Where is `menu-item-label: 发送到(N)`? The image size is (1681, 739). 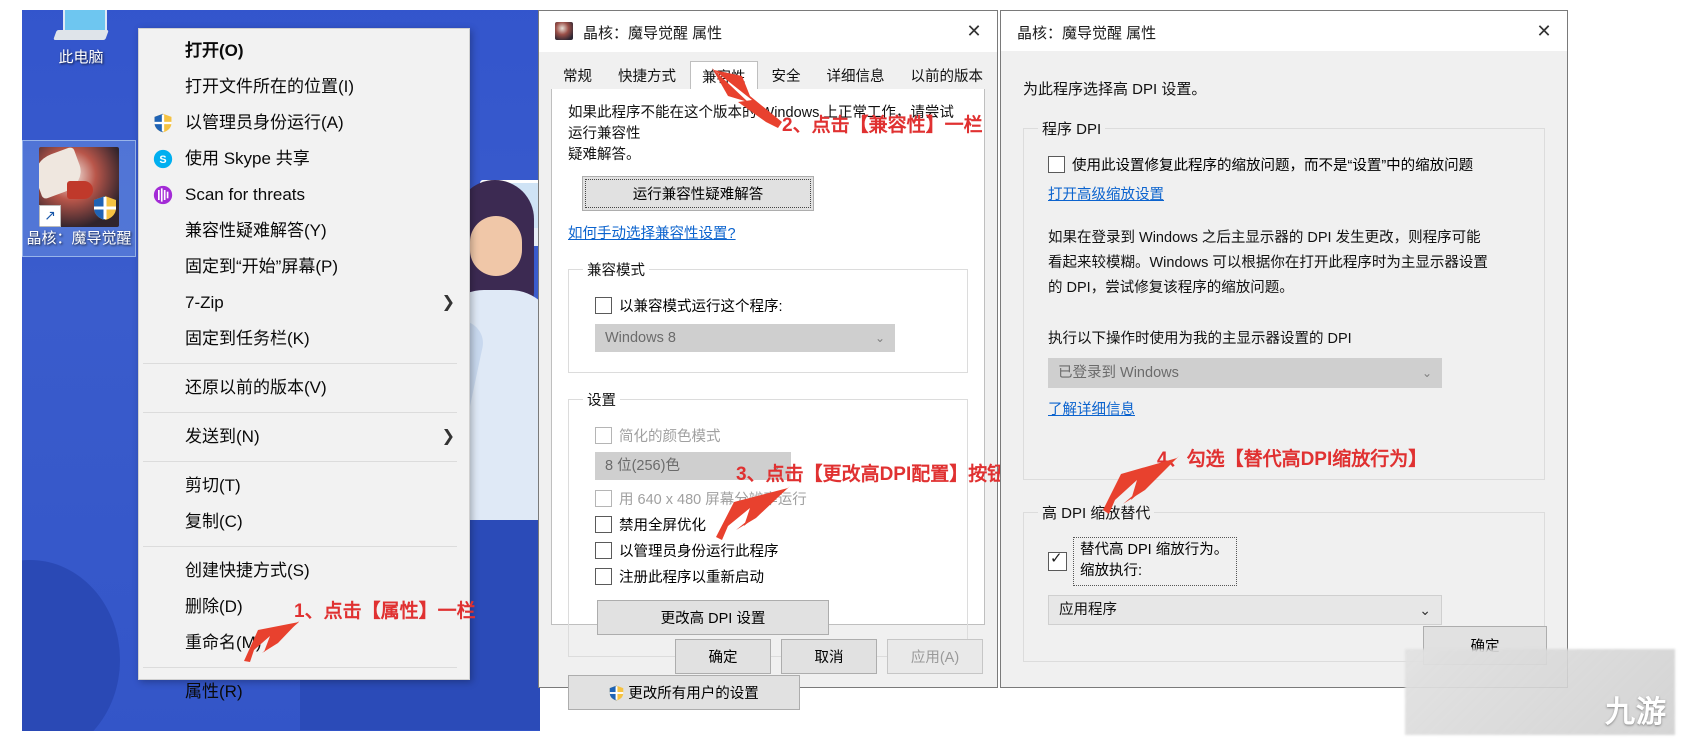 menu-item-label: 发送到(N) is located at coordinates (222, 436).